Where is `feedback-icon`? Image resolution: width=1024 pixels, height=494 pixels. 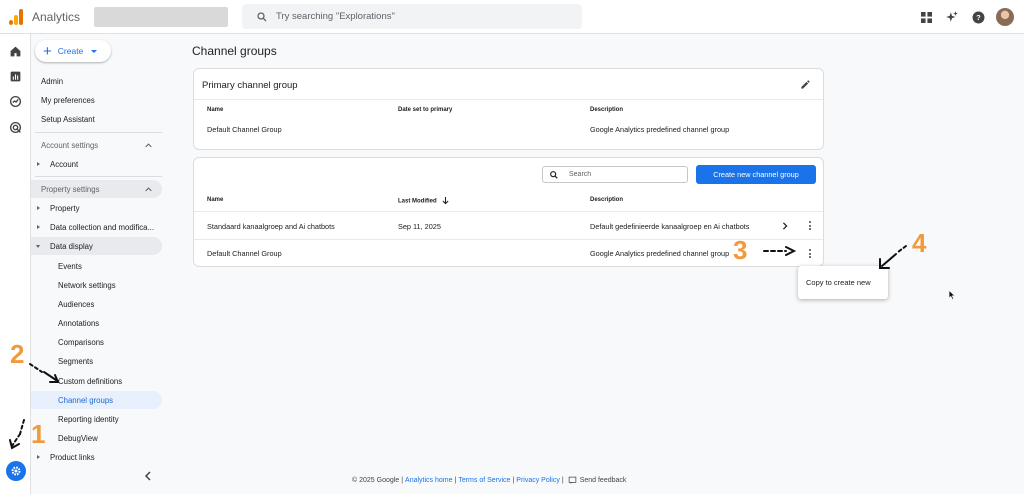 feedback-icon is located at coordinates (572, 480).